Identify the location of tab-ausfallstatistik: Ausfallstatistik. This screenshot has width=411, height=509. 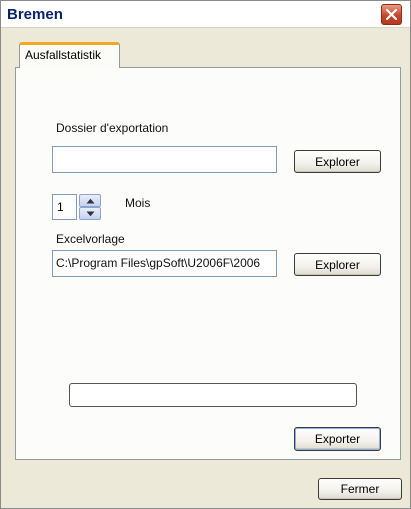
(69, 55).